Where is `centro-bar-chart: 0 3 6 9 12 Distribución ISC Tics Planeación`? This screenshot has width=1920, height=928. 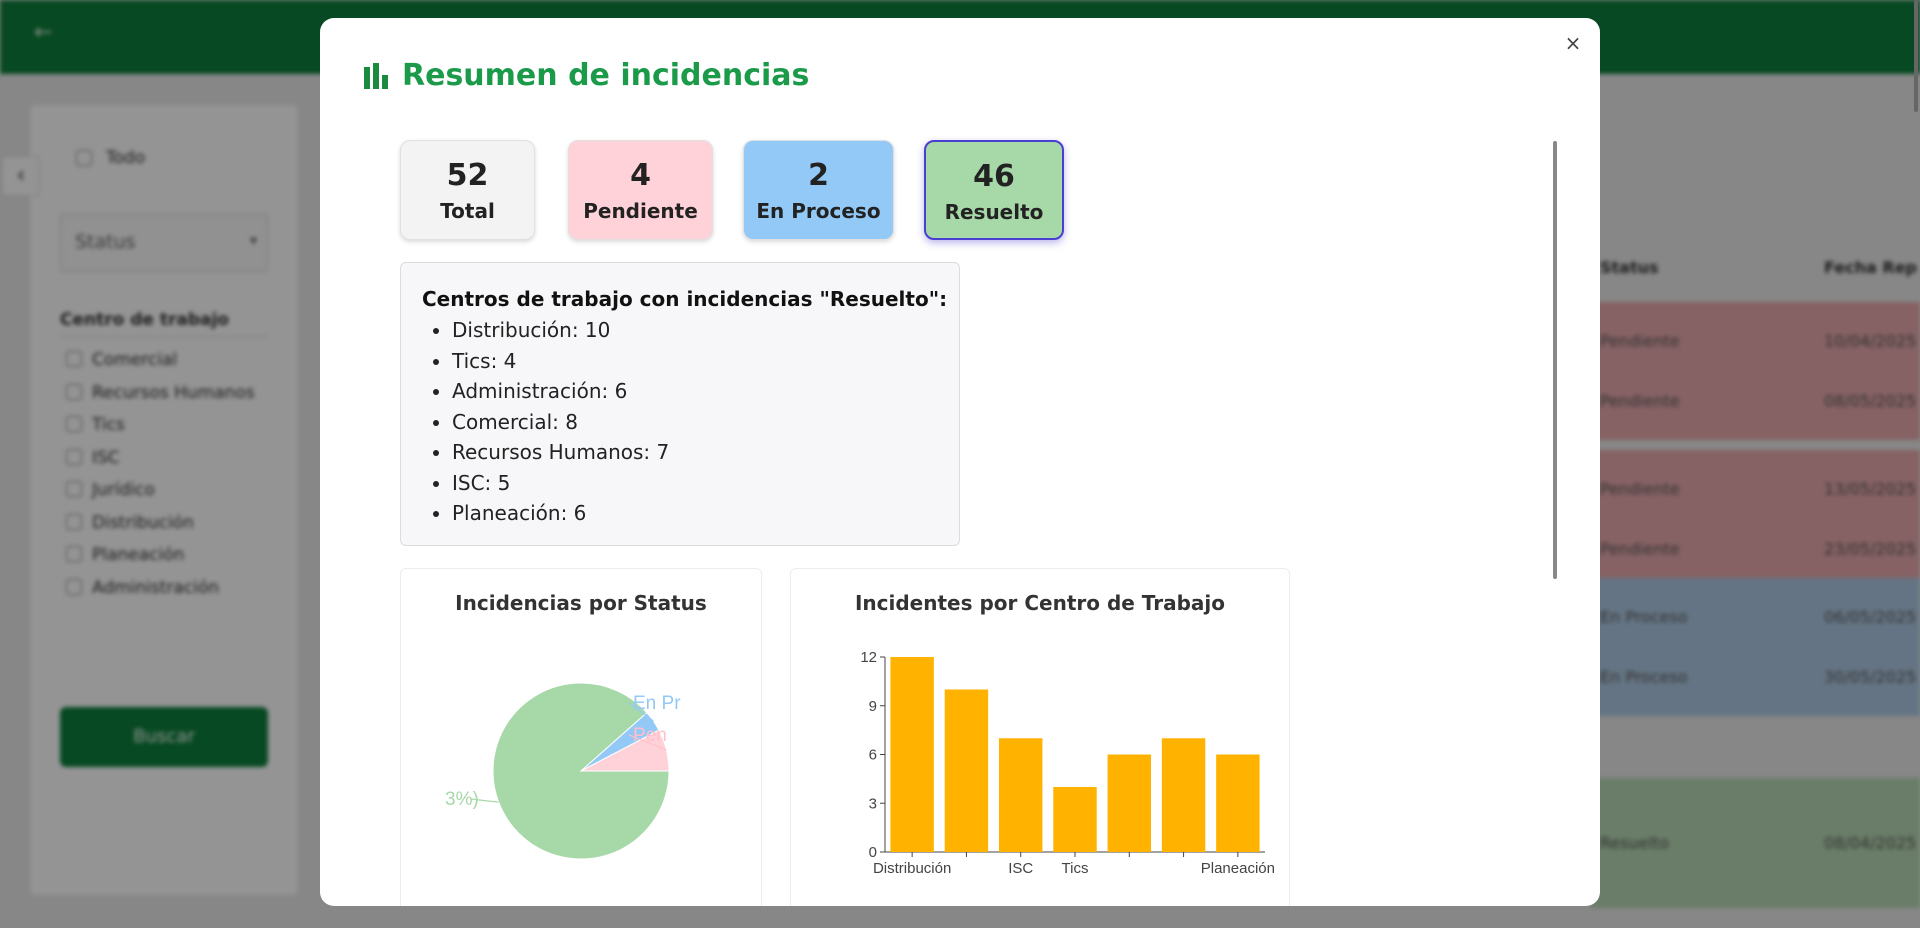
centro-bar-chart: 0 3 6 9 12 Distribución ISC Tics Planeación is located at coordinates (1067, 763).